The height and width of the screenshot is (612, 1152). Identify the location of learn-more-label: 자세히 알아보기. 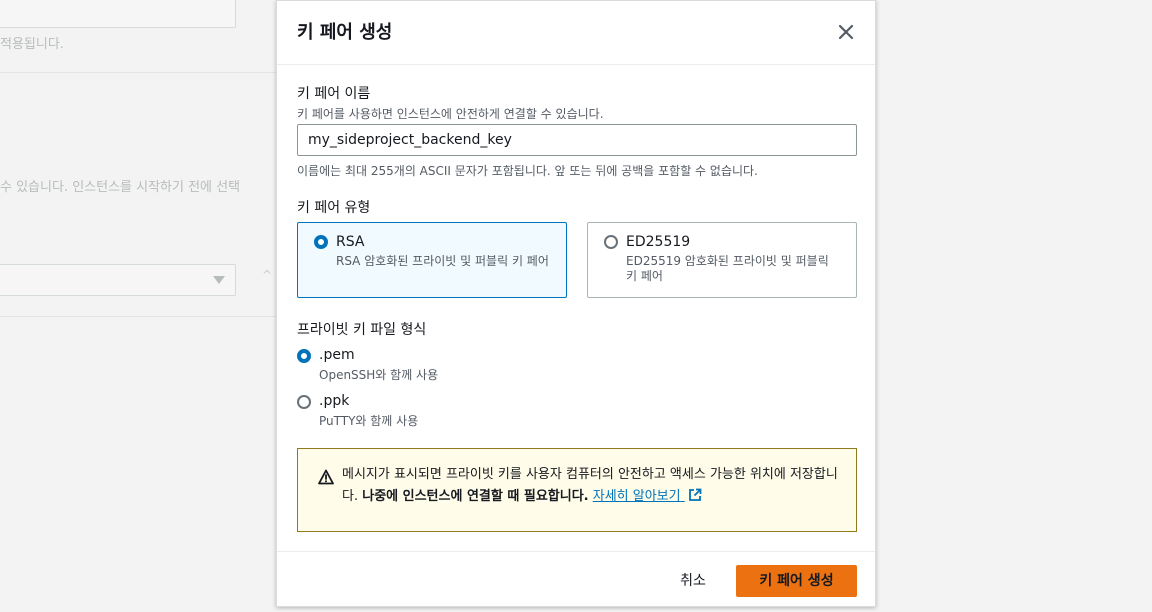
(636, 496).